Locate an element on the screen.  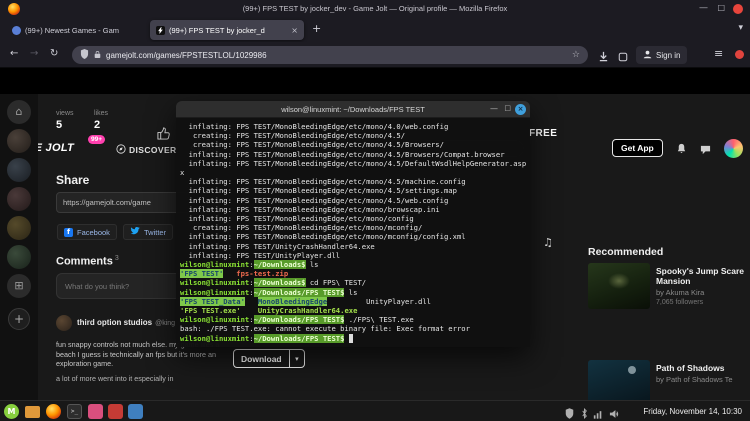
recommended-card: Path of Shadows by Path of Shadows Te is located at coordinates (701, 373).